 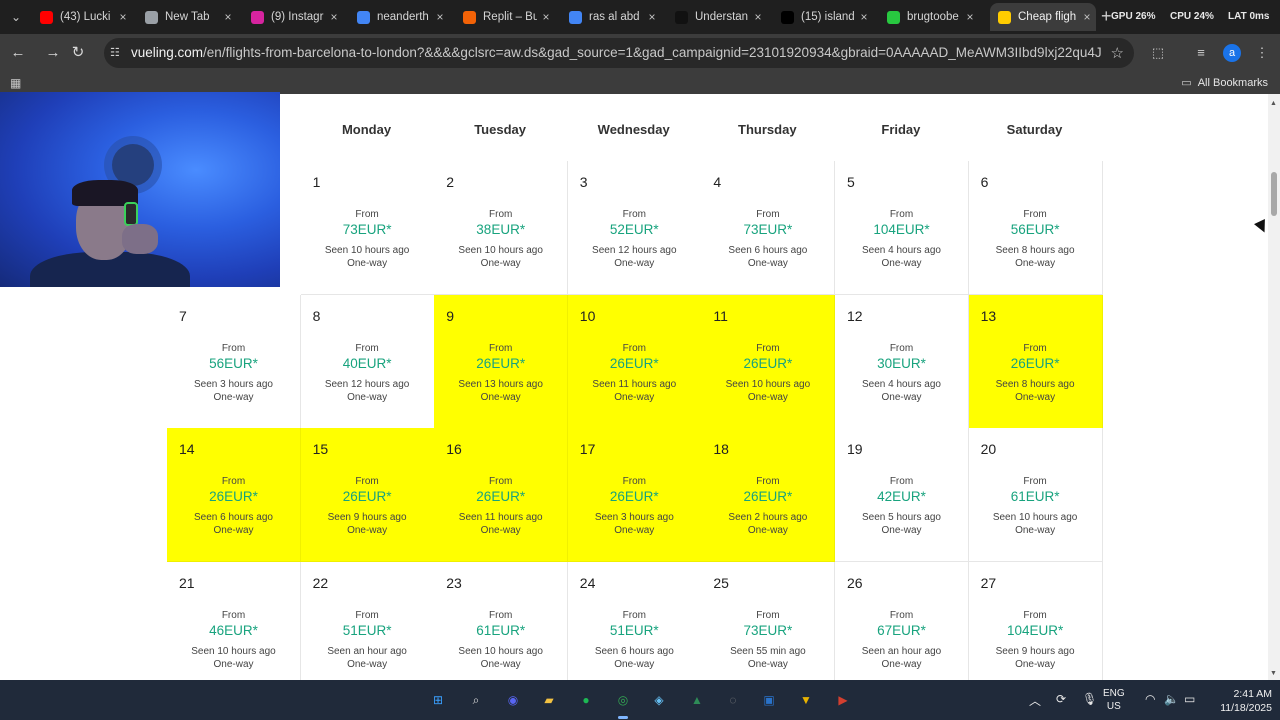 I want to click on sync-icon: ⟳, so click(x=1061, y=699).